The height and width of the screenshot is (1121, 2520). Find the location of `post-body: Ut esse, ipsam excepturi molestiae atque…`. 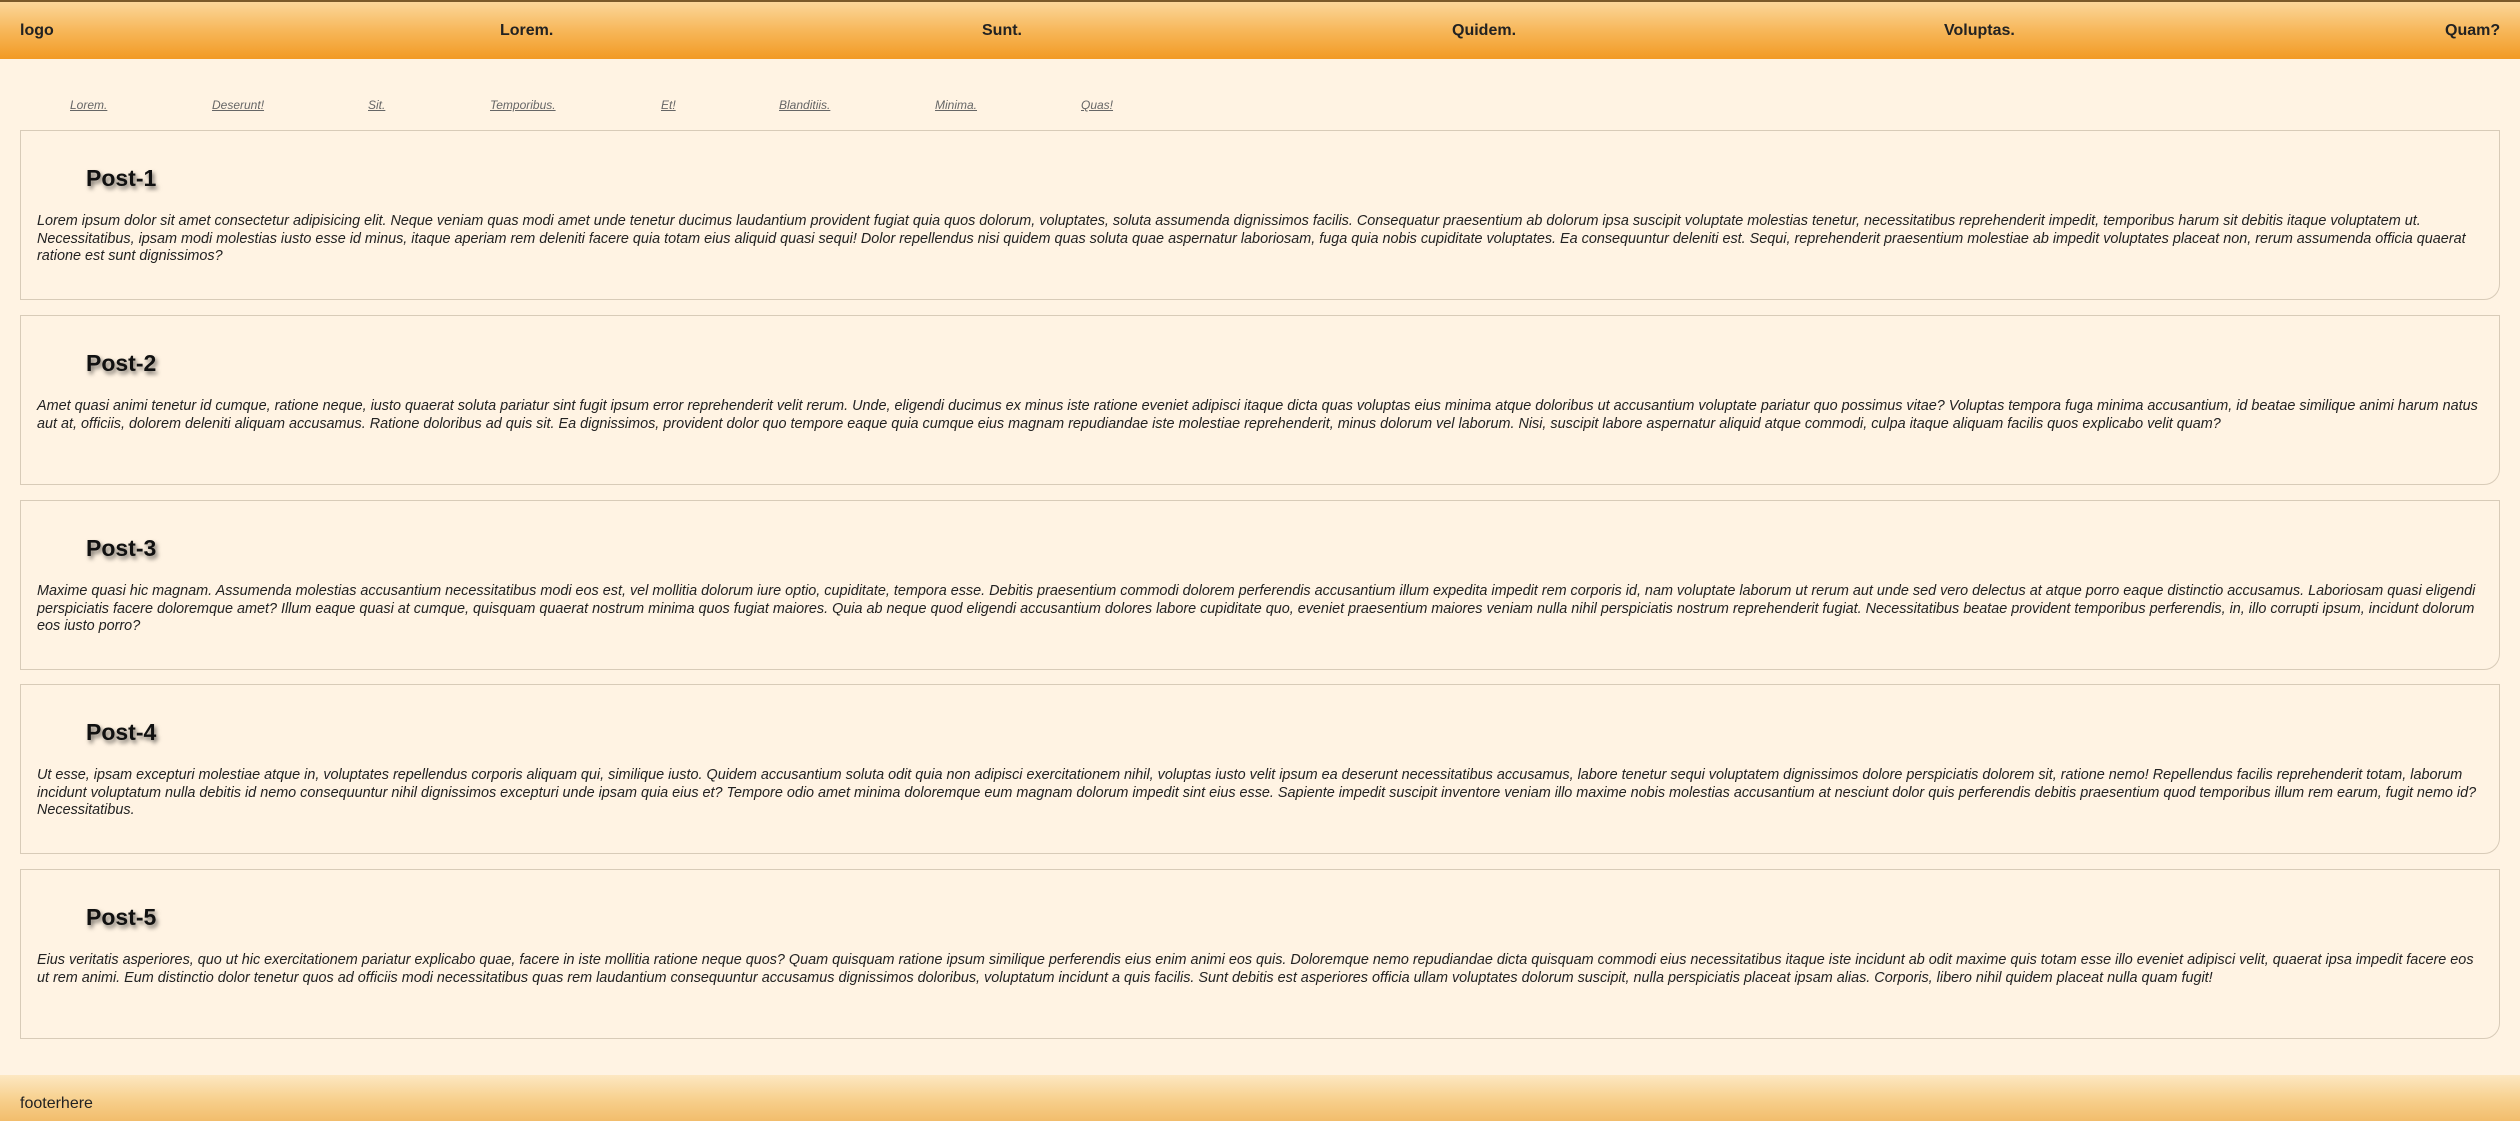

post-body: Ut esse, ipsam excepturi molestiae atque… is located at coordinates (1257, 792).